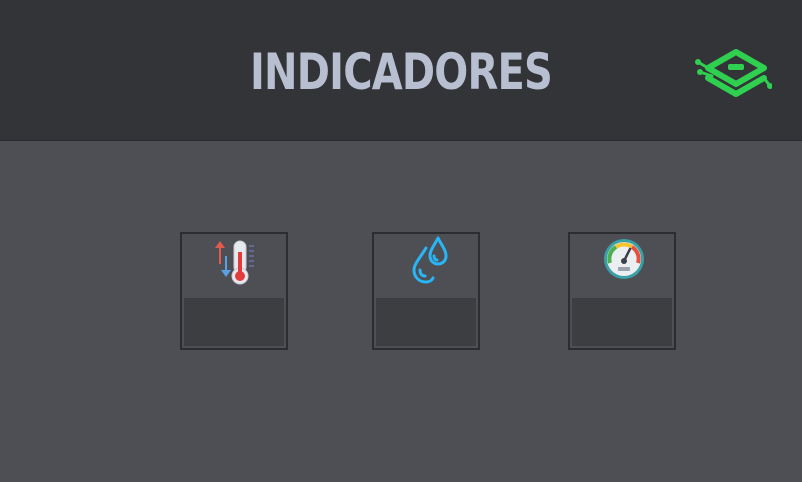  I want to click on thermometer-icon, so click(234, 262).